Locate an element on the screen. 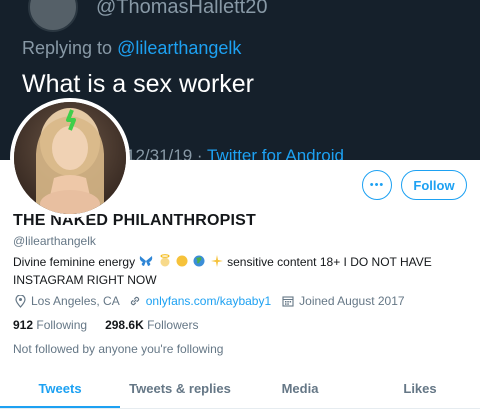  tweet-author-handle: @ThomasHallett20 is located at coordinates (181, 9).